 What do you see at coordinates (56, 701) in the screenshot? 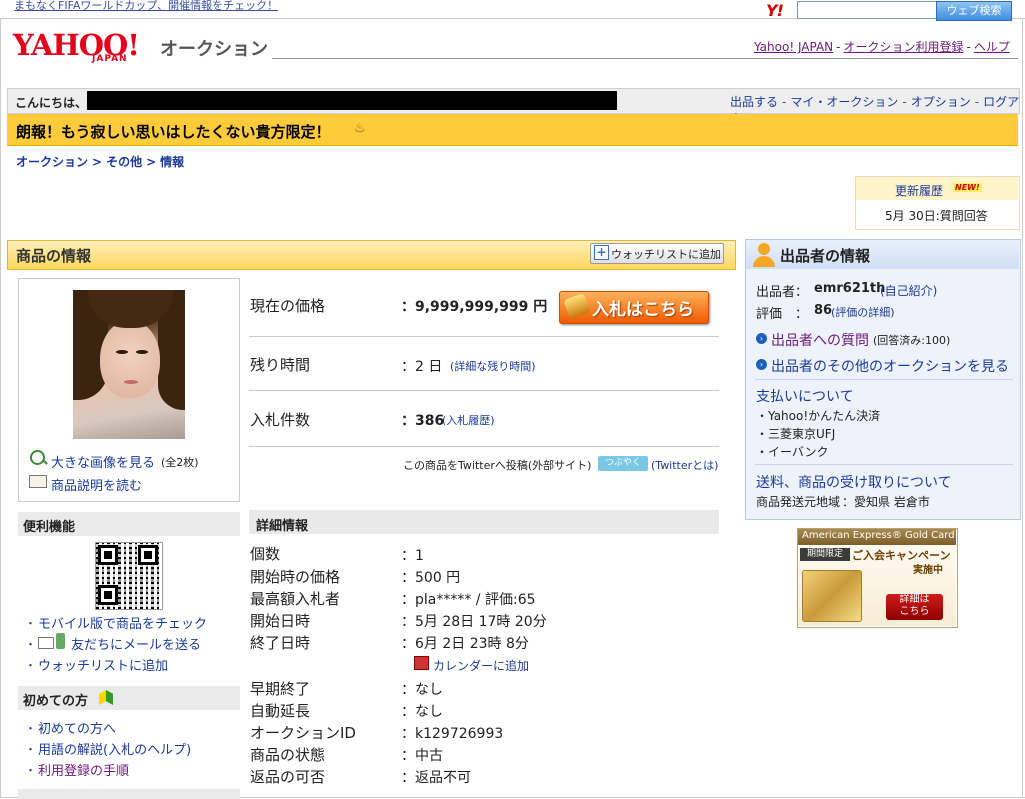
I see `beginner-title: 初めての方` at bounding box center [56, 701].